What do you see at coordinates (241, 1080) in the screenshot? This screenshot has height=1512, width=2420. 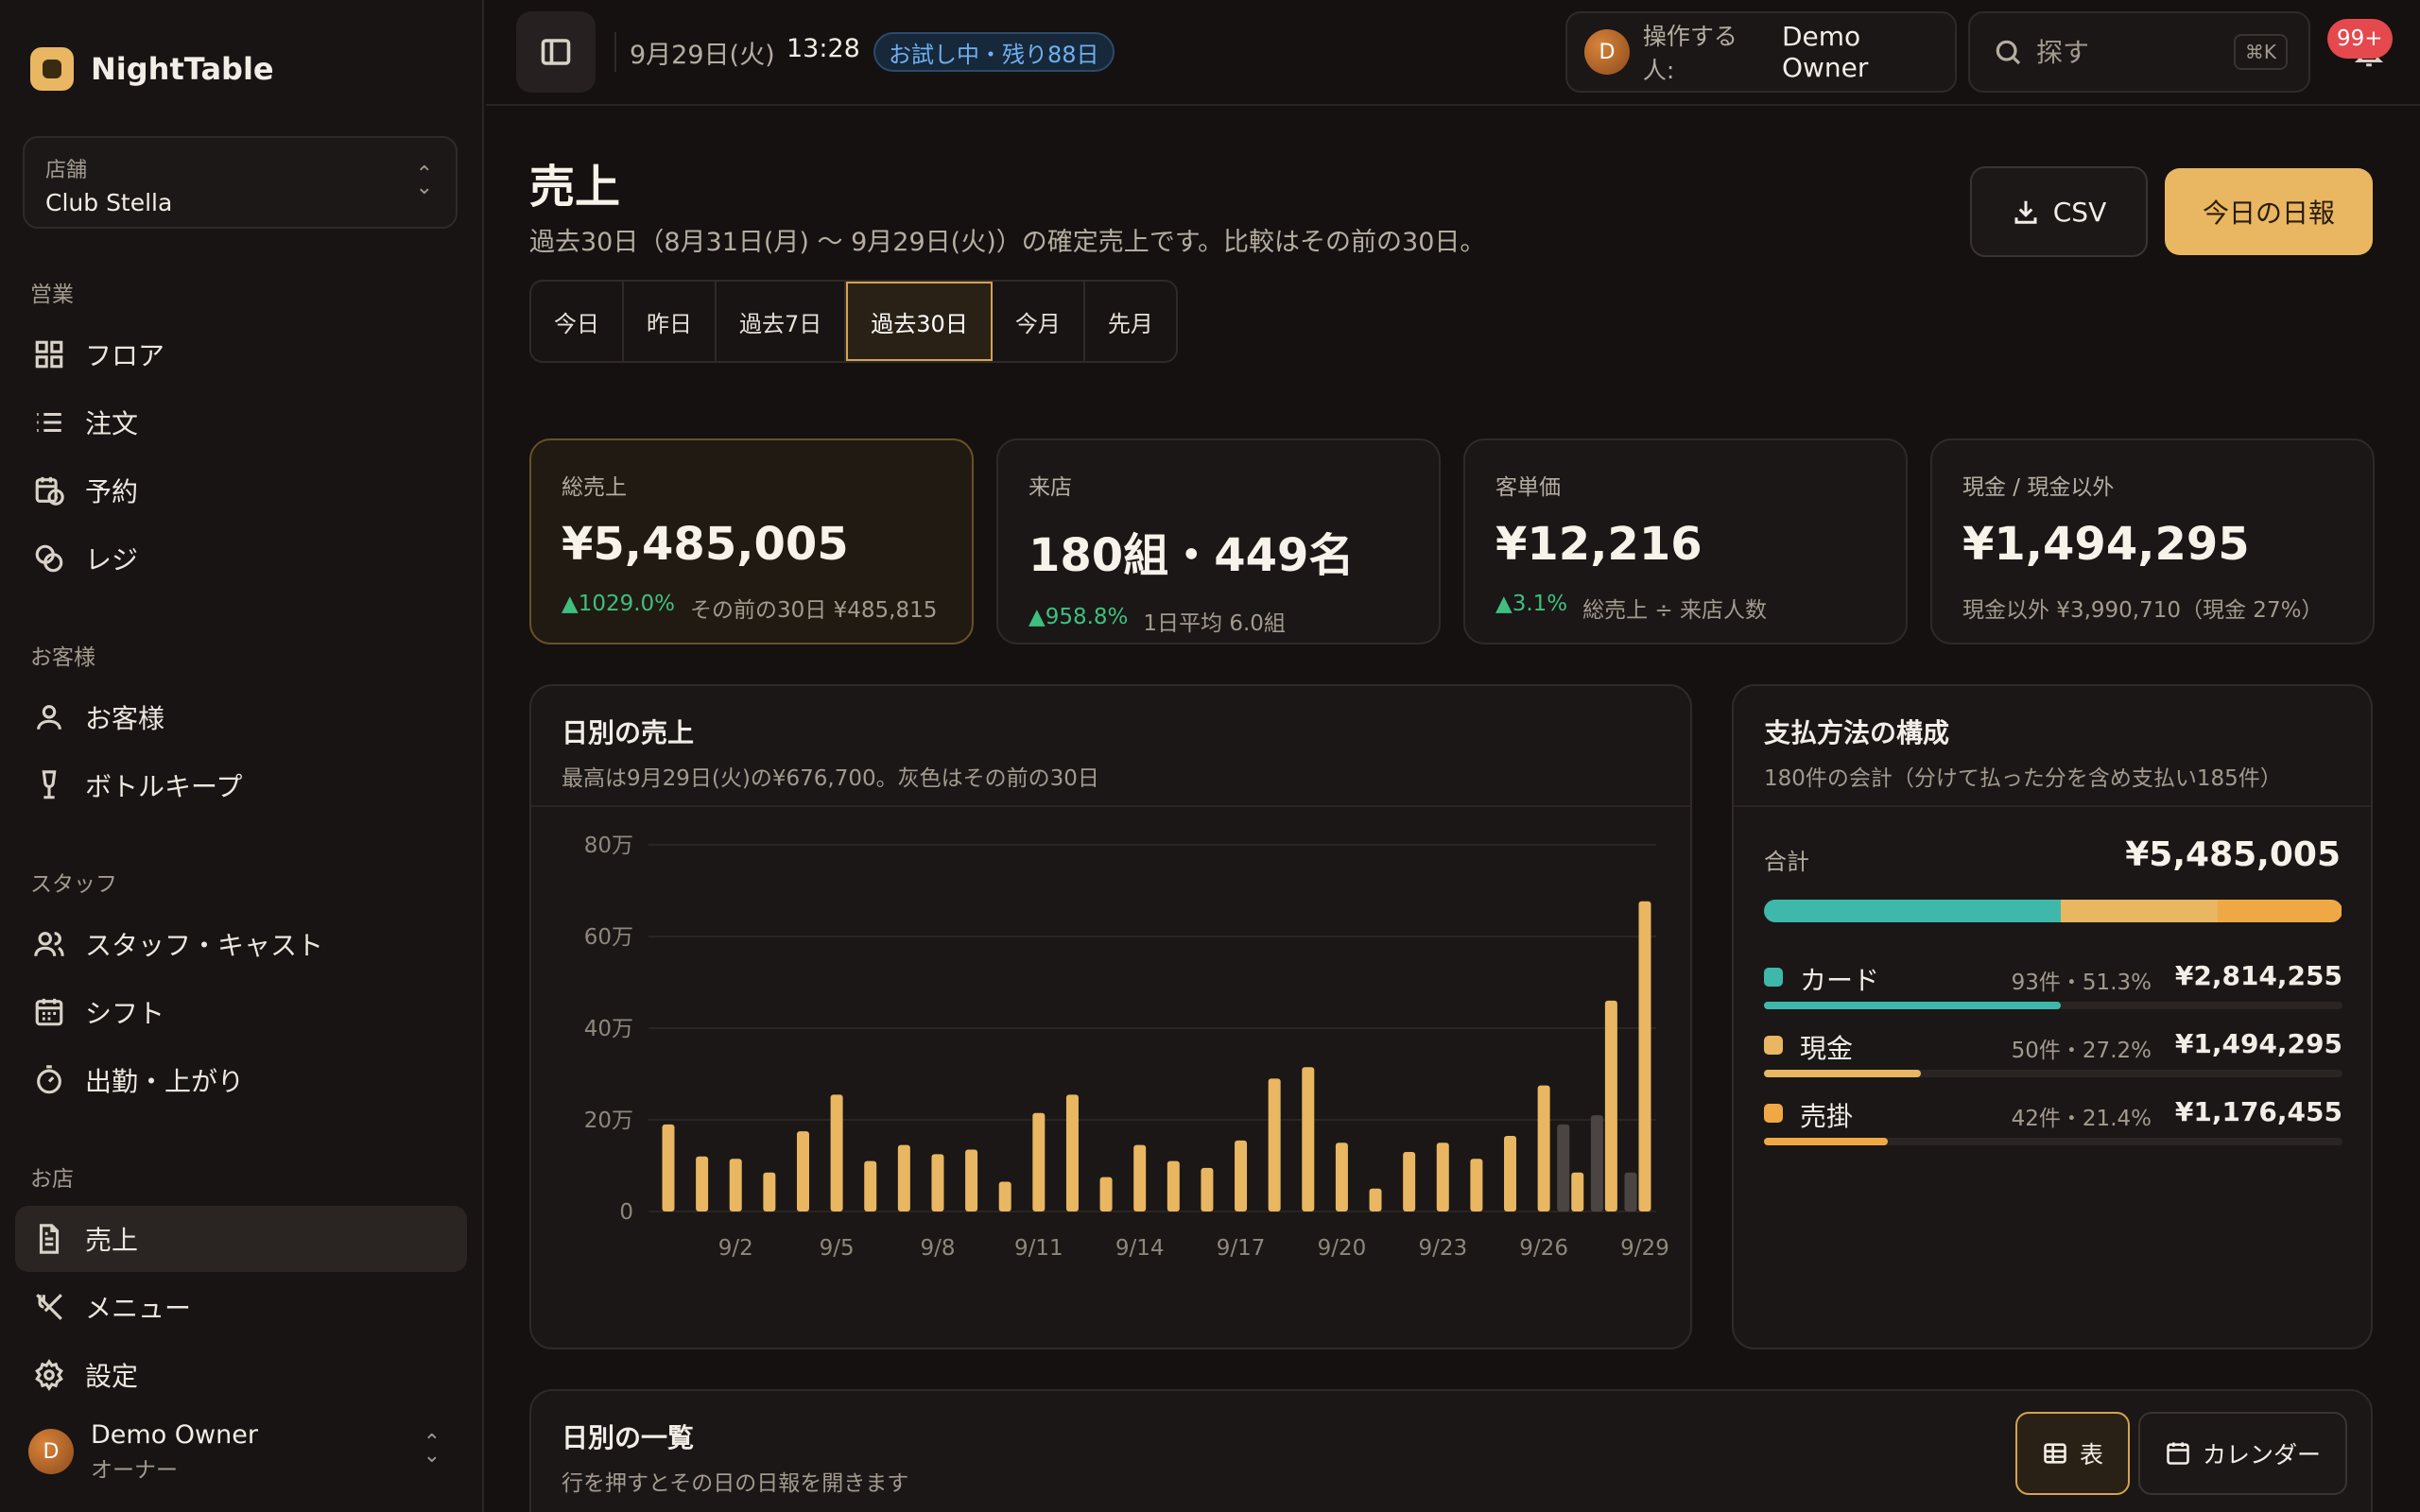 I see `sidebar-item-attendance: 出勤・上がり` at bounding box center [241, 1080].